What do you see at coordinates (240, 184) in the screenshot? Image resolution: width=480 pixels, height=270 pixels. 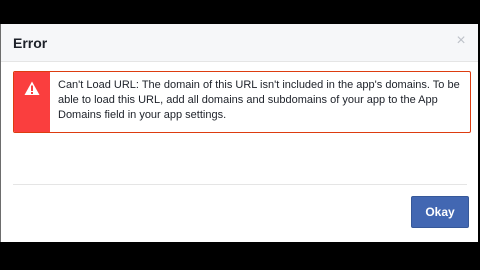 I see `footer-divider` at bounding box center [240, 184].